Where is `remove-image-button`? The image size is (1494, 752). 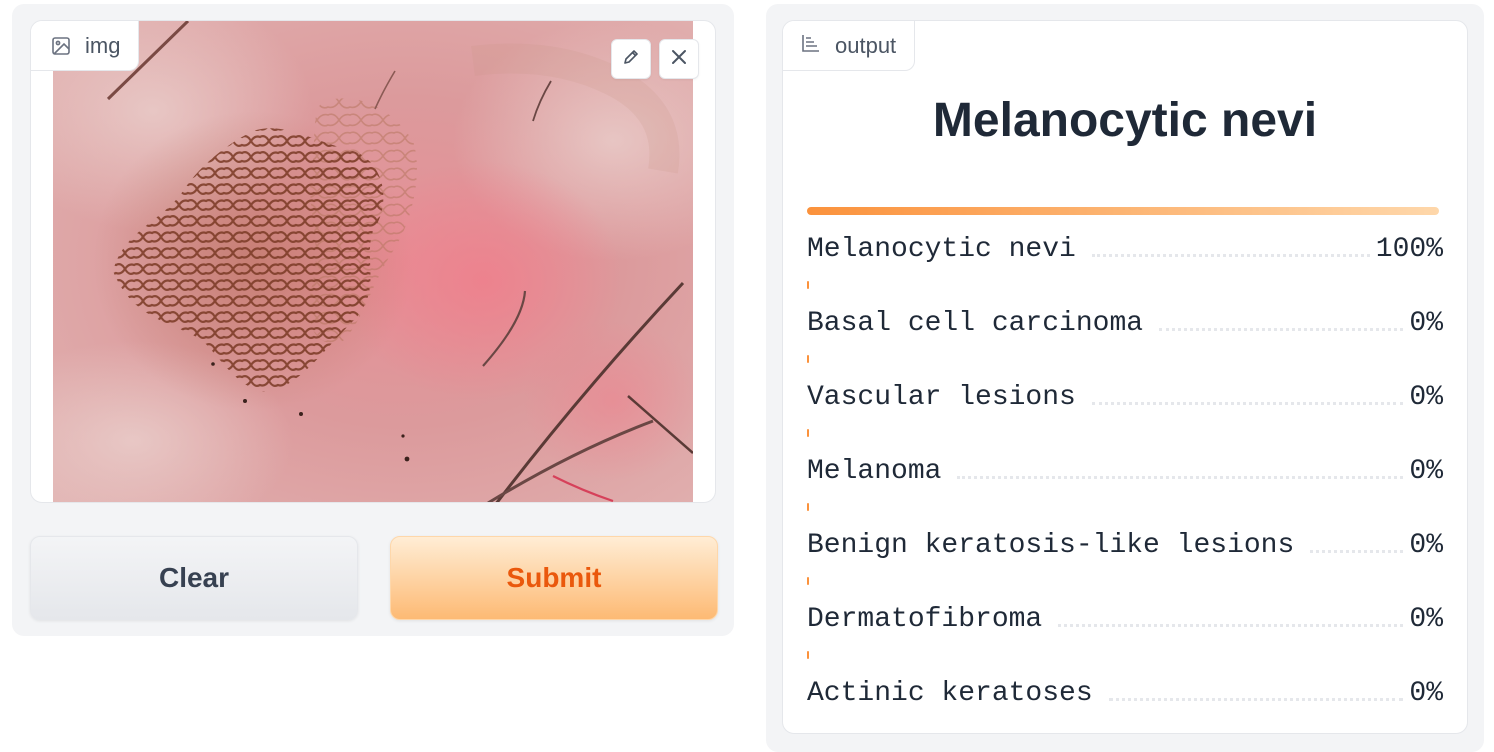 remove-image-button is located at coordinates (679, 59).